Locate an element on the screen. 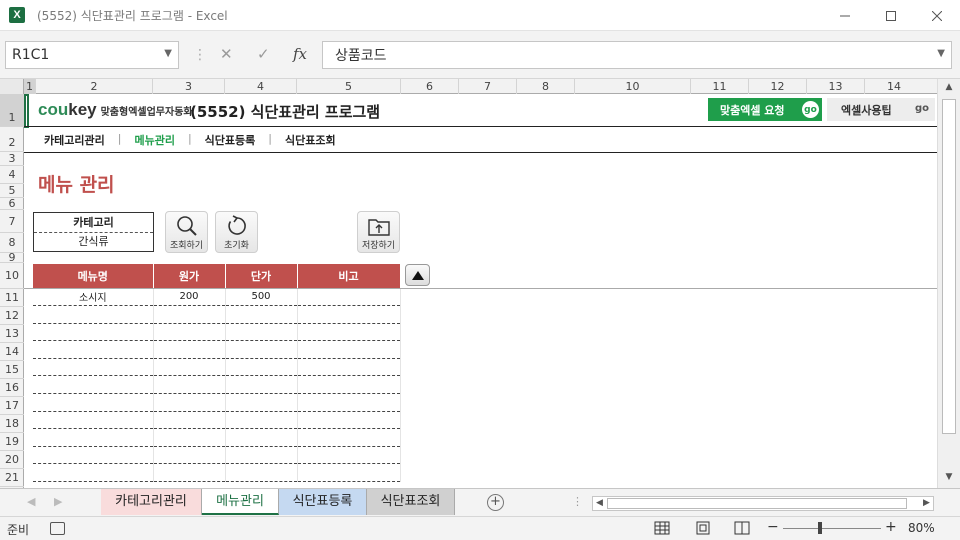  row-header-cell: 16 is located at coordinates (12, 388).